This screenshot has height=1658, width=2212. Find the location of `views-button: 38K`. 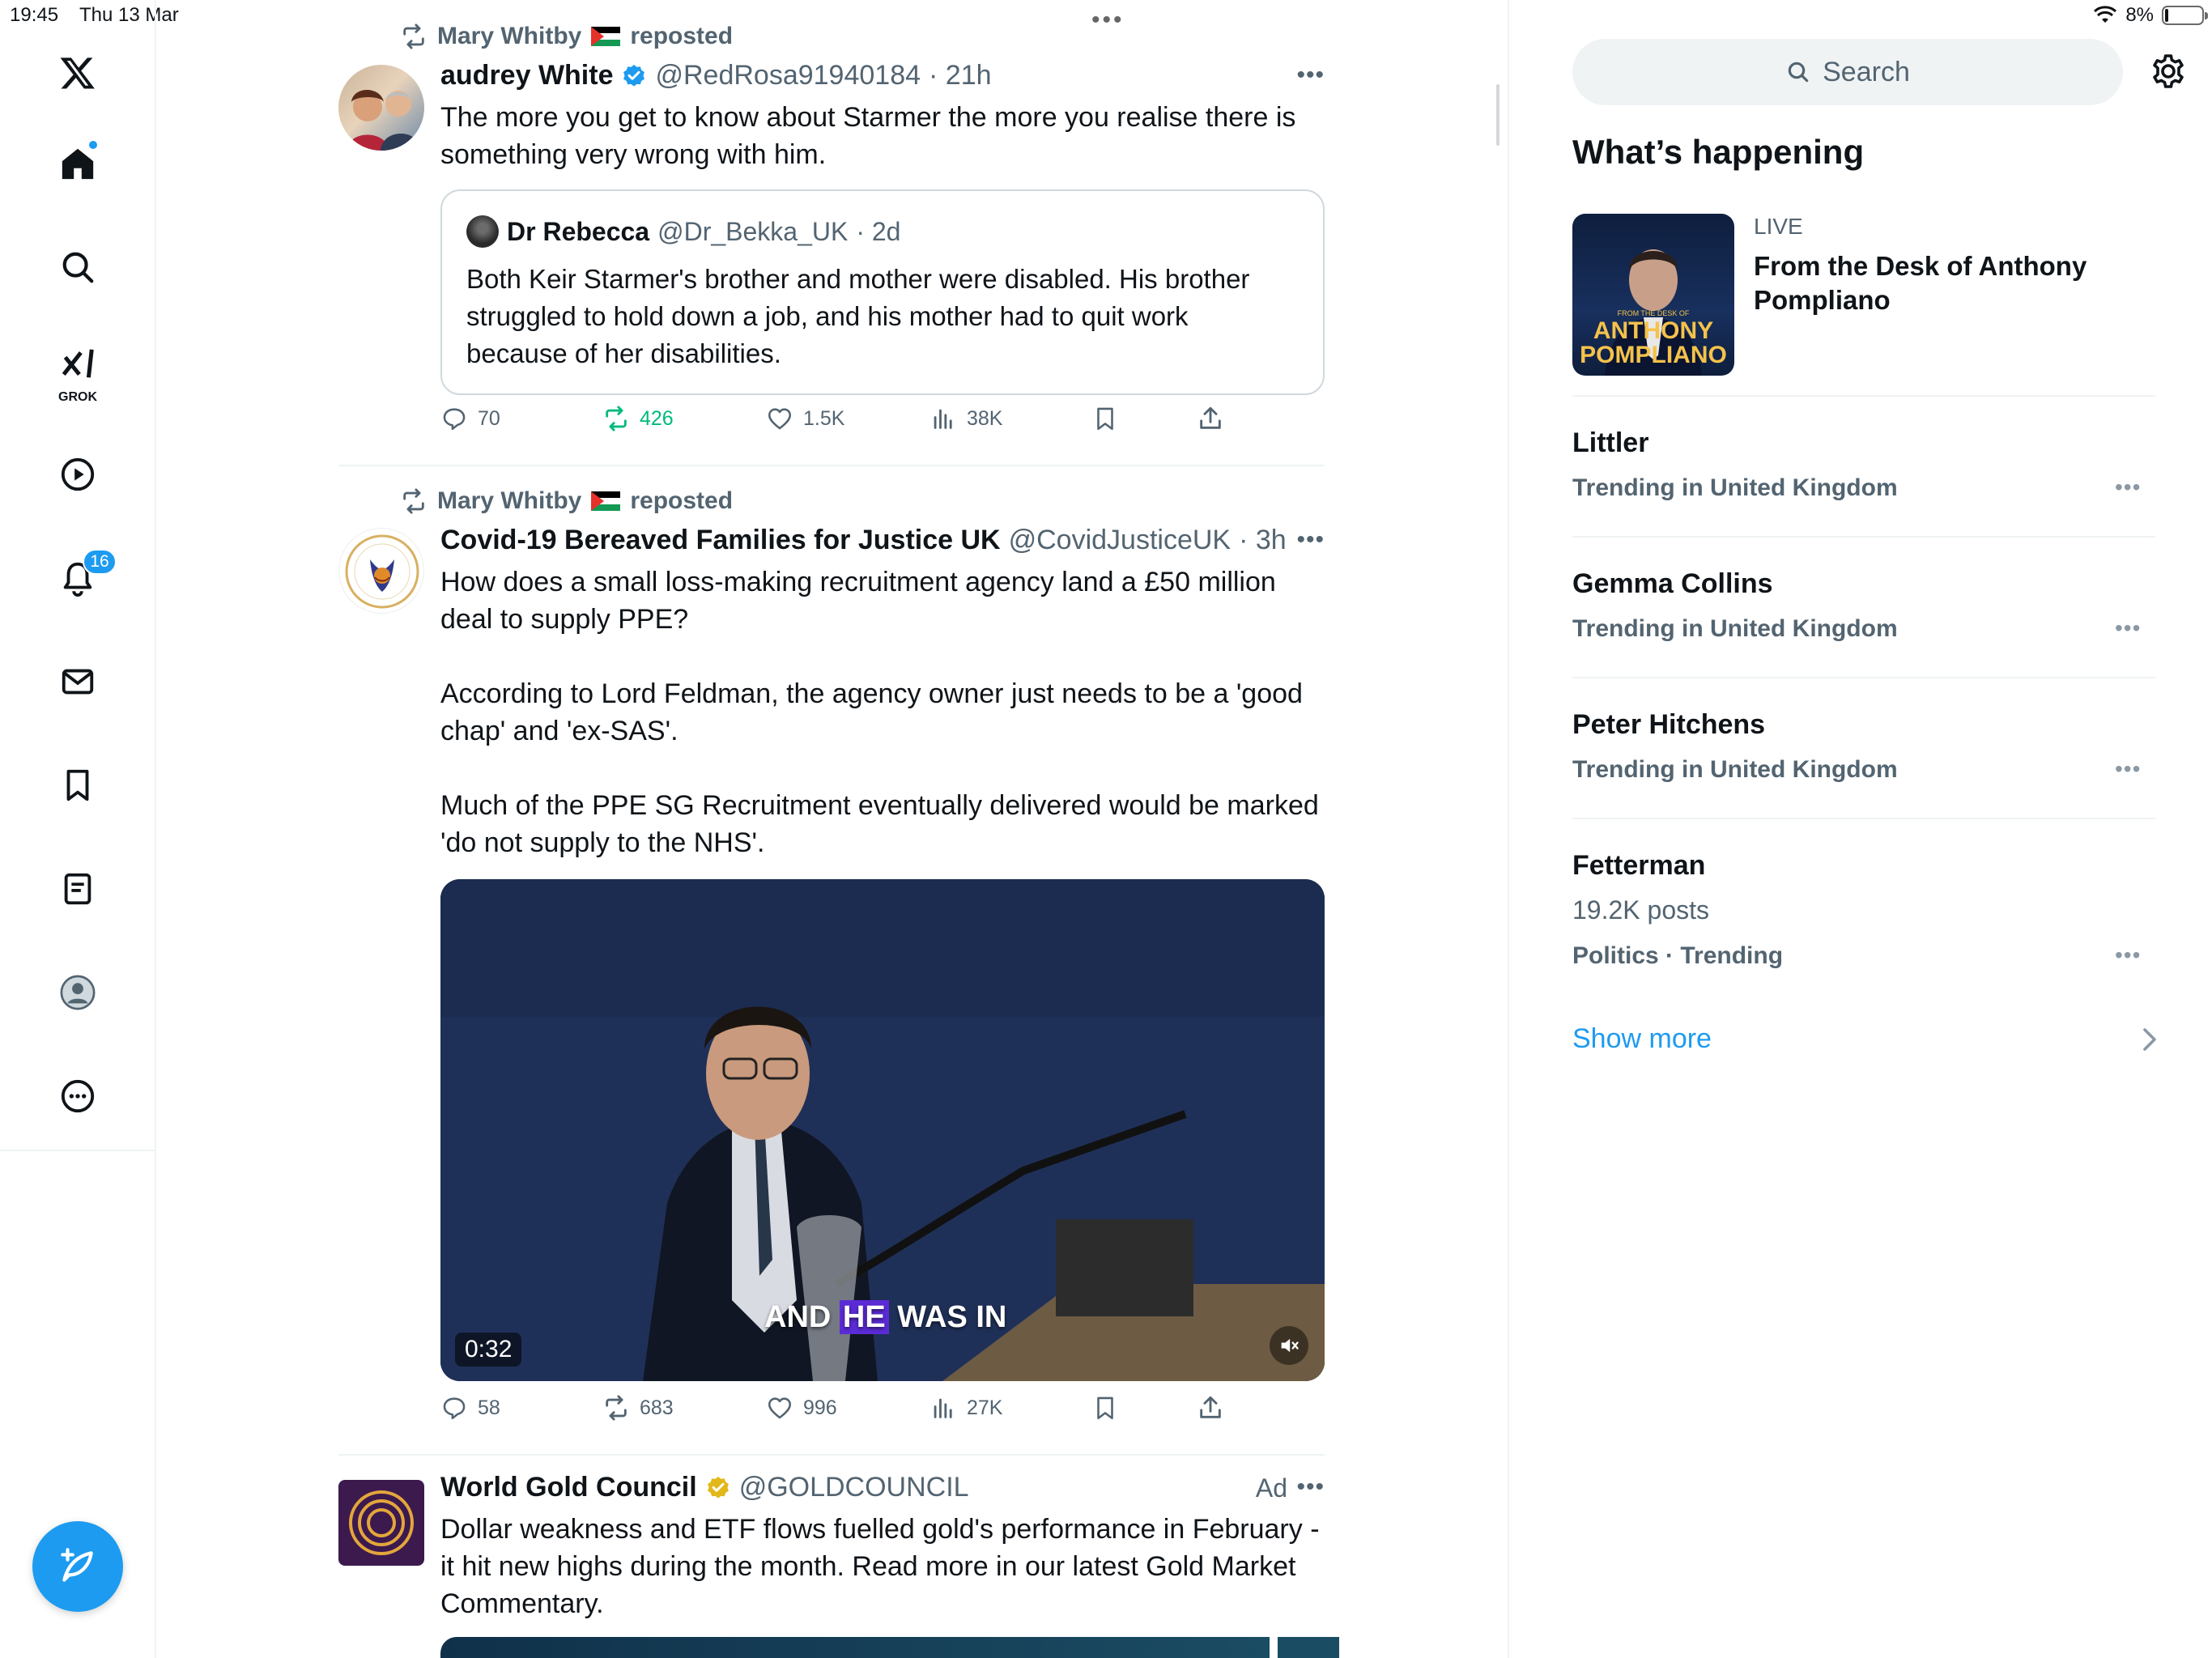

views-button: 38K is located at coordinates (966, 418).